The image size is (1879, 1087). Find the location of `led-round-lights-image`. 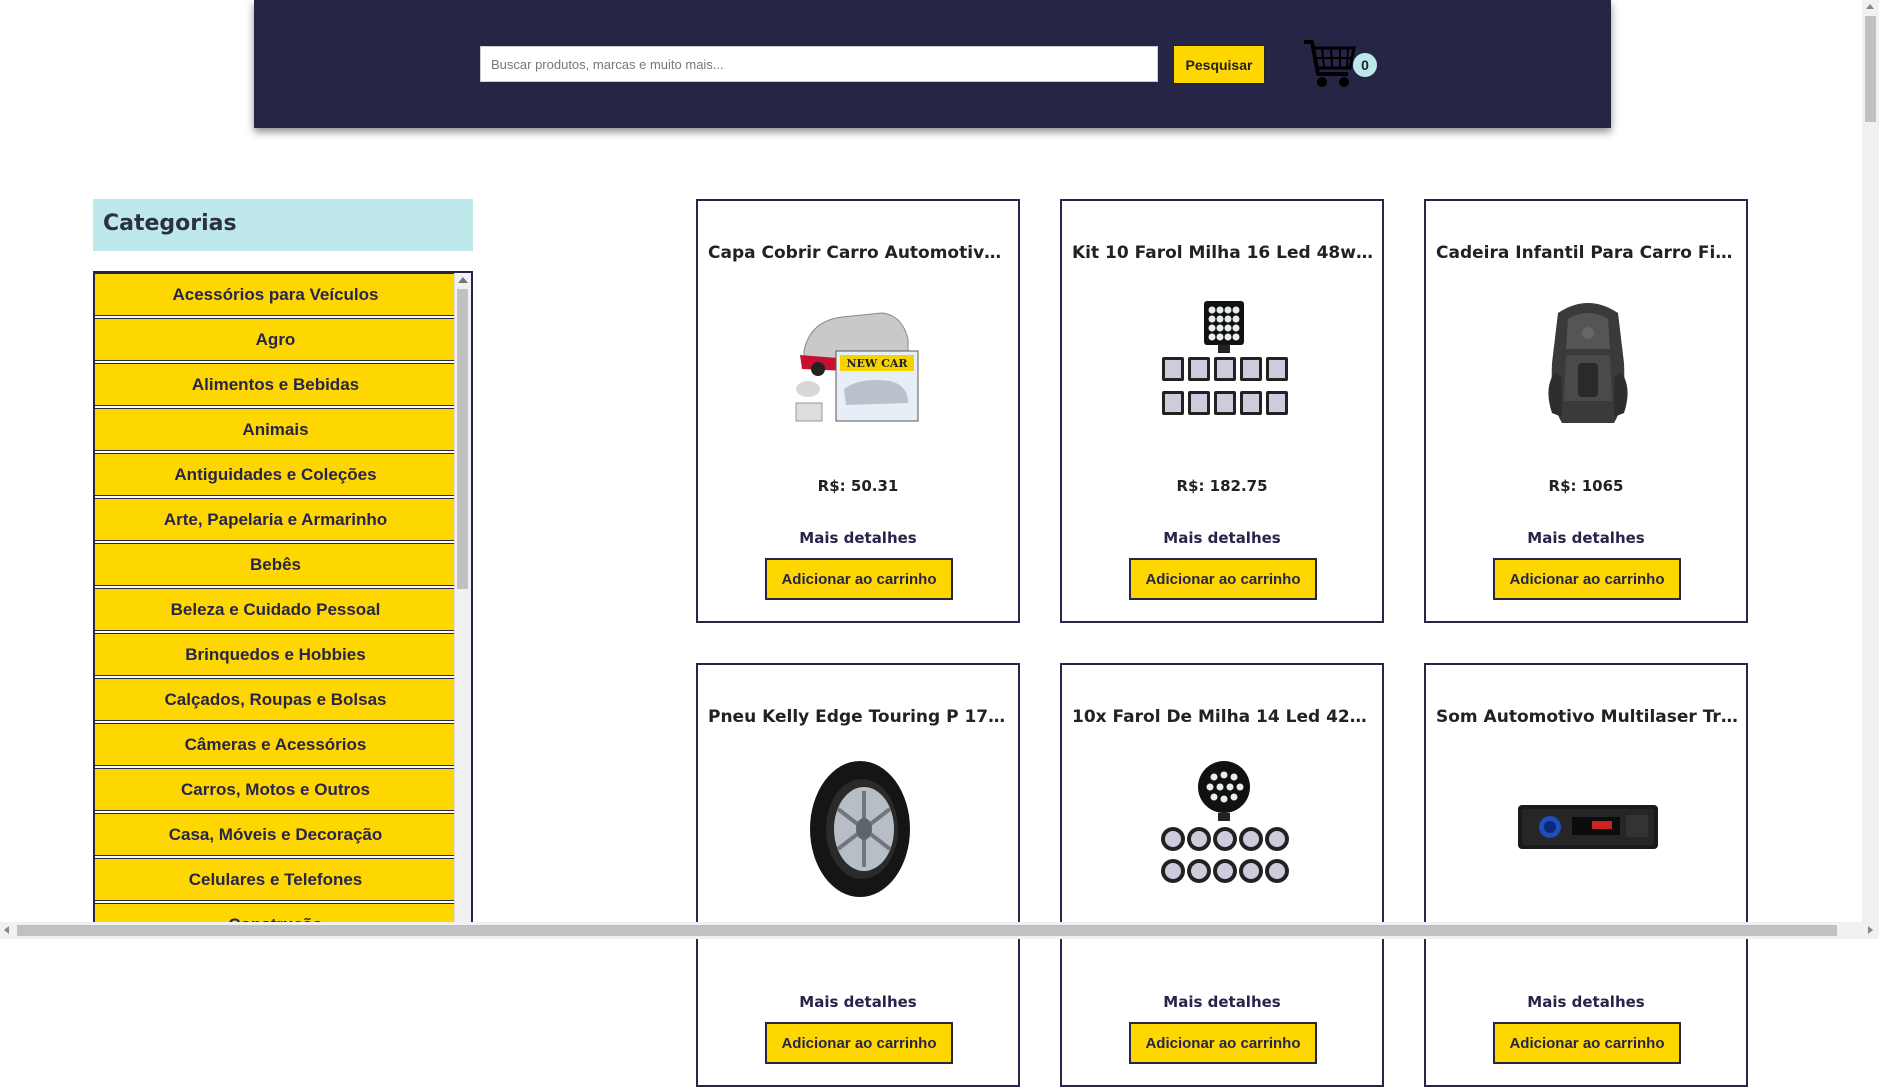

led-round-lights-image is located at coordinates (1225, 822).